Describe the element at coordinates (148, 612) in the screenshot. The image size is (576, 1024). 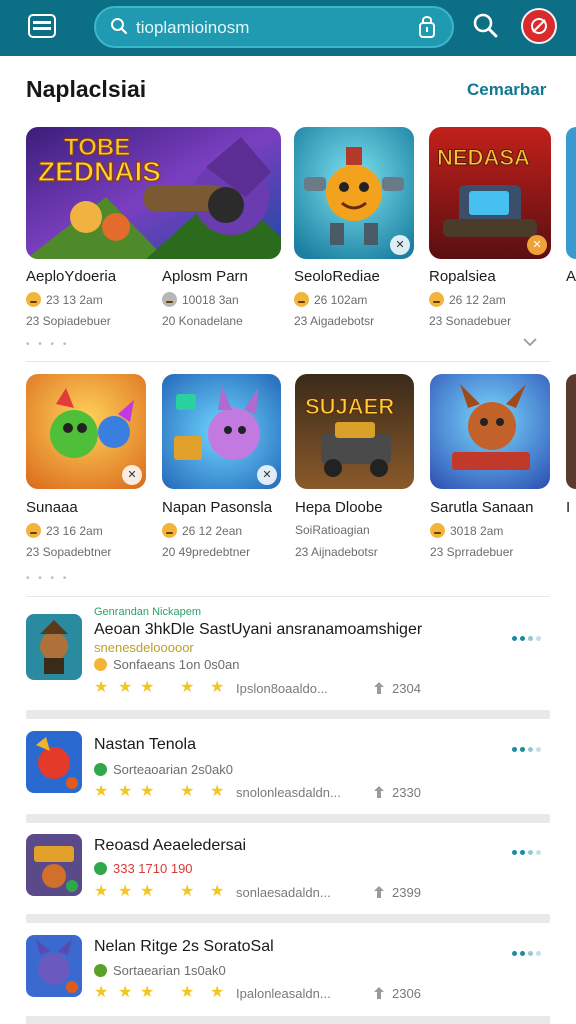
I see `list-item-tag: Genrandan Nickapem` at that location.